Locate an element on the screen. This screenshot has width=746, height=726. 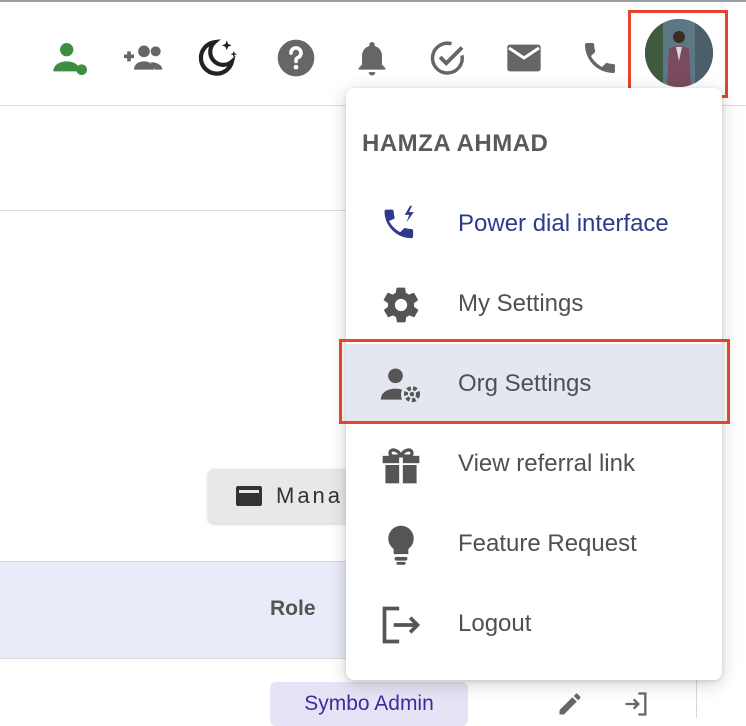
manage-button: Mana is located at coordinates (288, 496).